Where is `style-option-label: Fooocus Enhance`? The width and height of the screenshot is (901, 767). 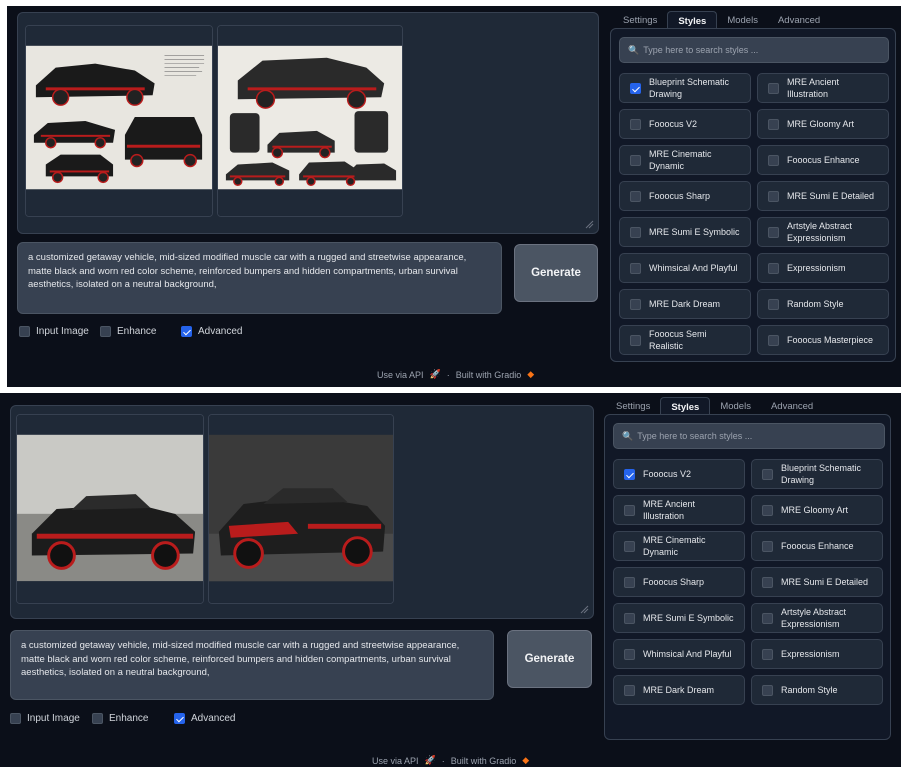
style-option-label: Fooocus Enhance is located at coordinates (823, 160).